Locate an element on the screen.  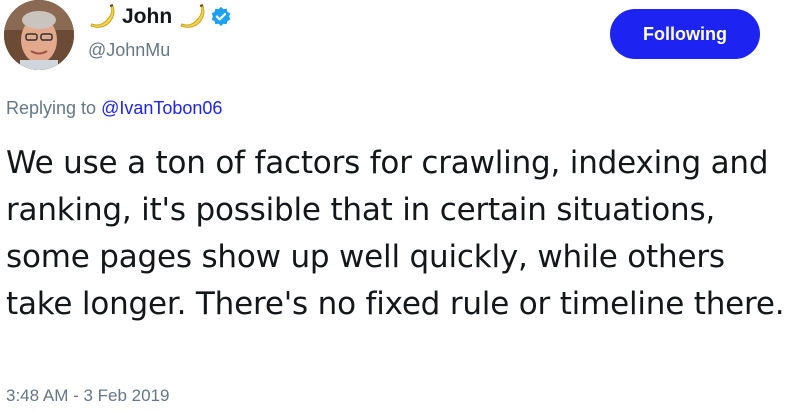
author-name-row: John is located at coordinates (160, 17).